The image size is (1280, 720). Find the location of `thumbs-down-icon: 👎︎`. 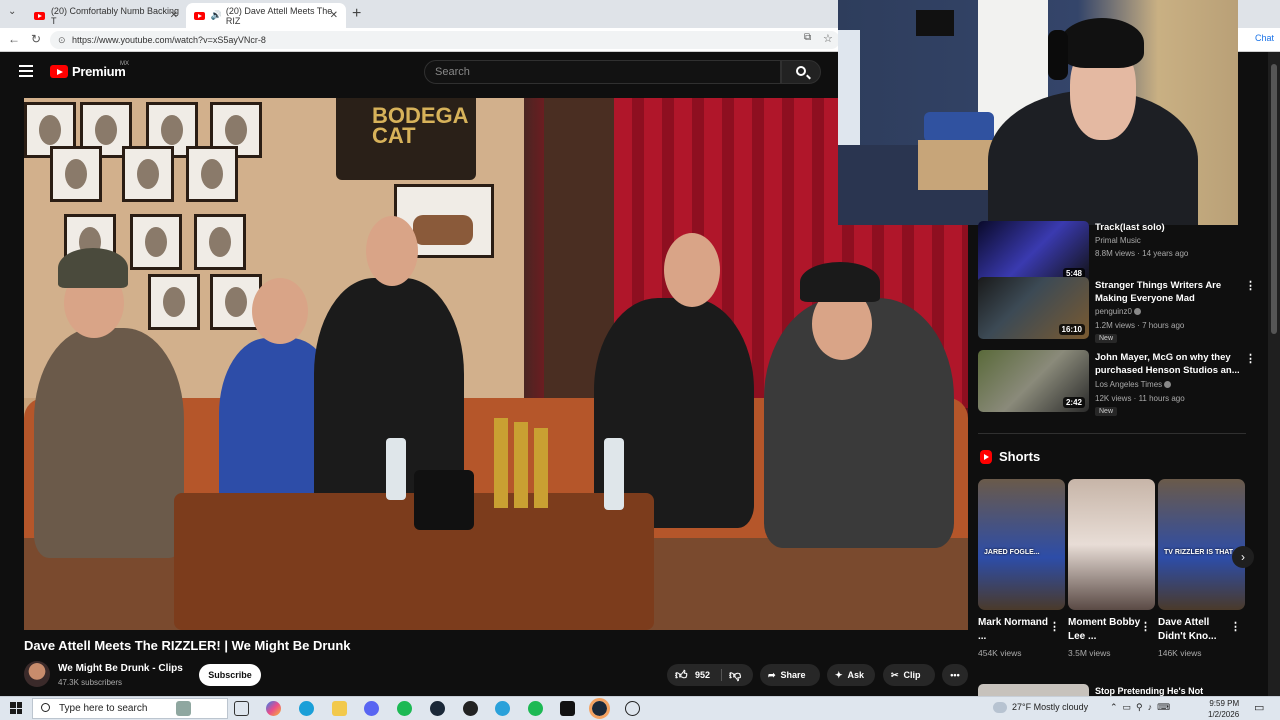

thumbs-down-icon: 👎︎ is located at coordinates (735, 675).